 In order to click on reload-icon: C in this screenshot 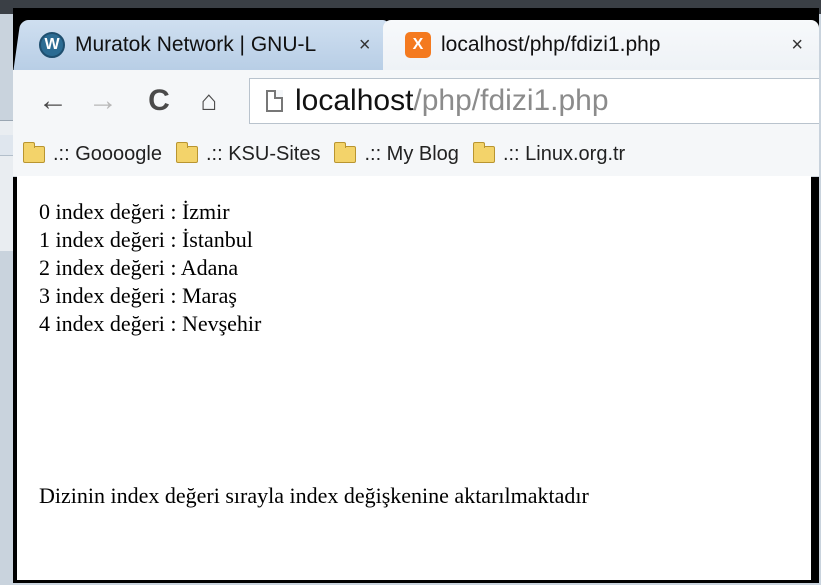, I will do `click(159, 101)`.